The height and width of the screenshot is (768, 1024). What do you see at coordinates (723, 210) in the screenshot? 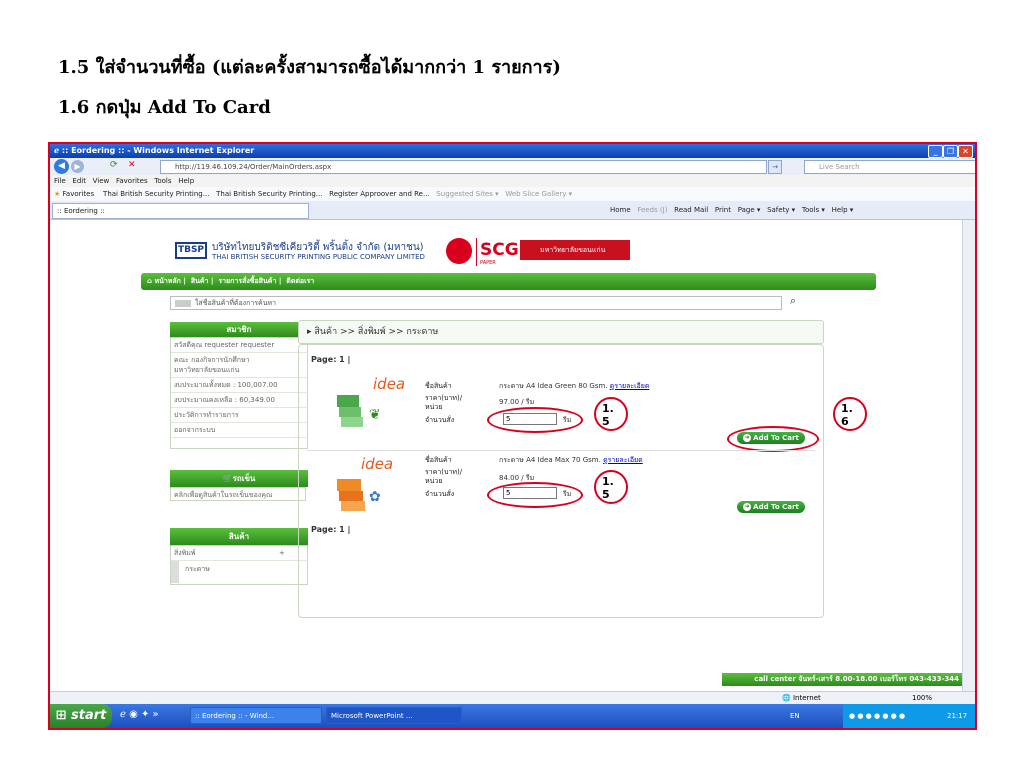
I see `print-button: Print` at bounding box center [723, 210].